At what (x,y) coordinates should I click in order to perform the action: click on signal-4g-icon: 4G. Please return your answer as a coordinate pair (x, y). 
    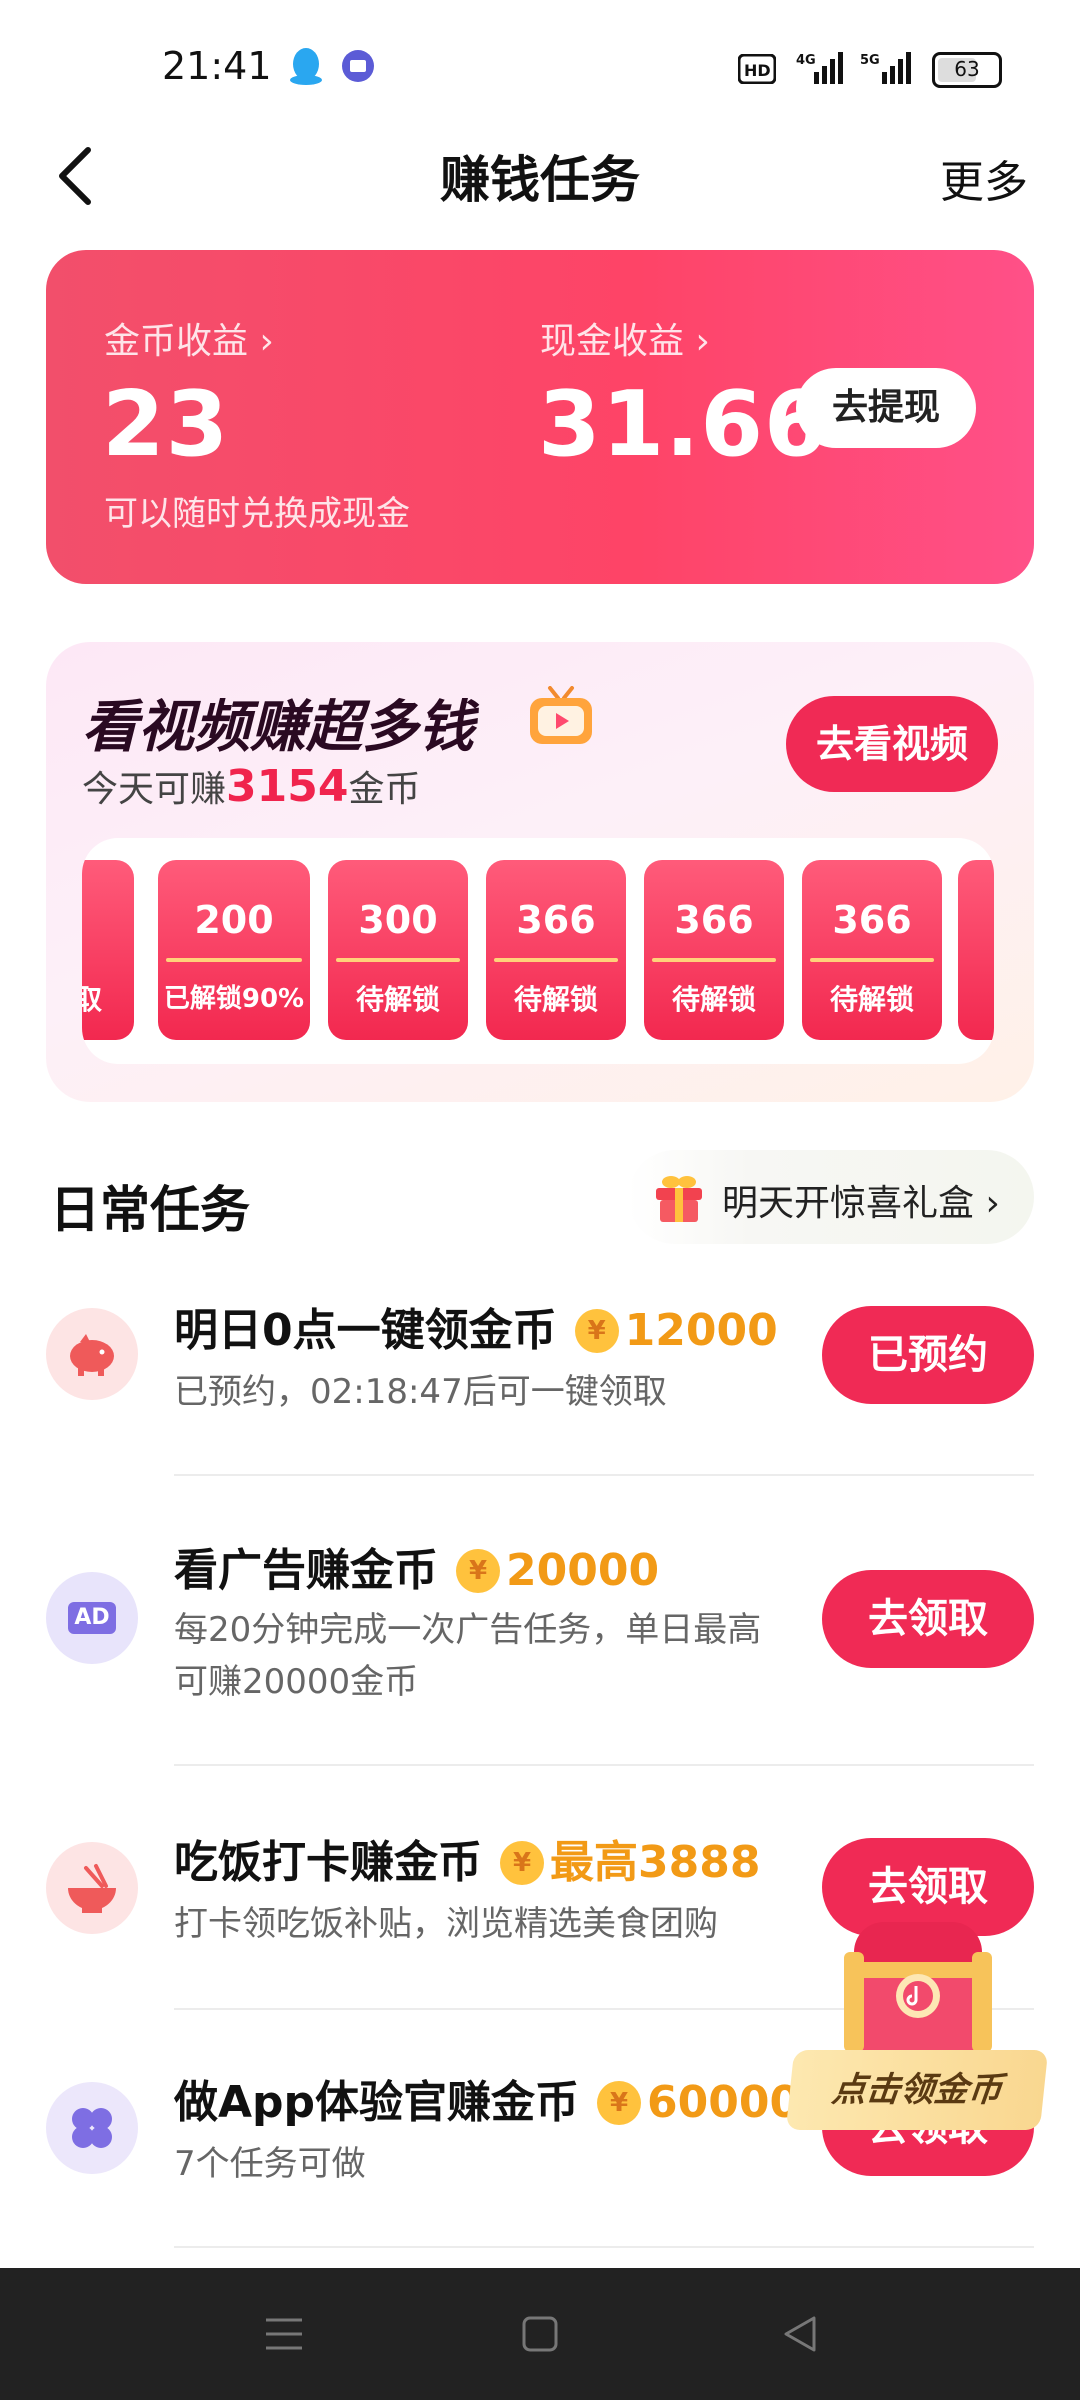
    Looking at the image, I should click on (819, 68).